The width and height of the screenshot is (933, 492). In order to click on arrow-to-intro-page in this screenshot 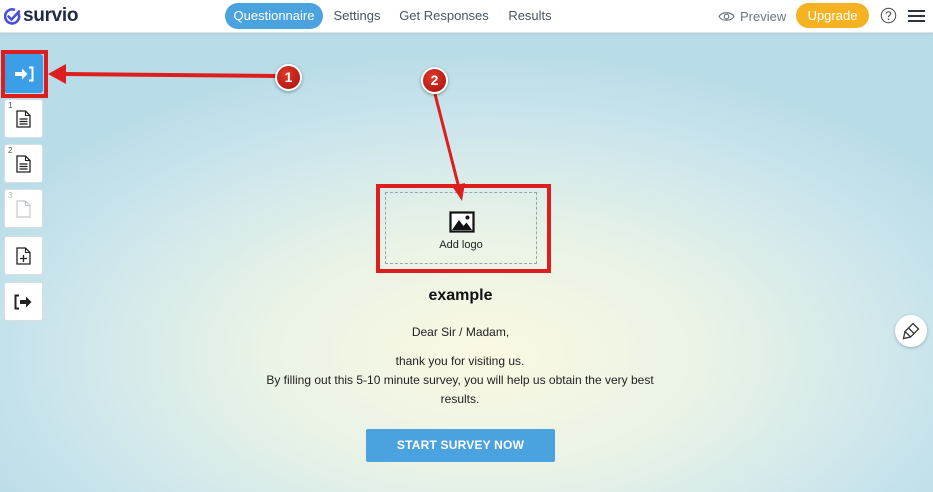, I will do `click(170, 75)`.